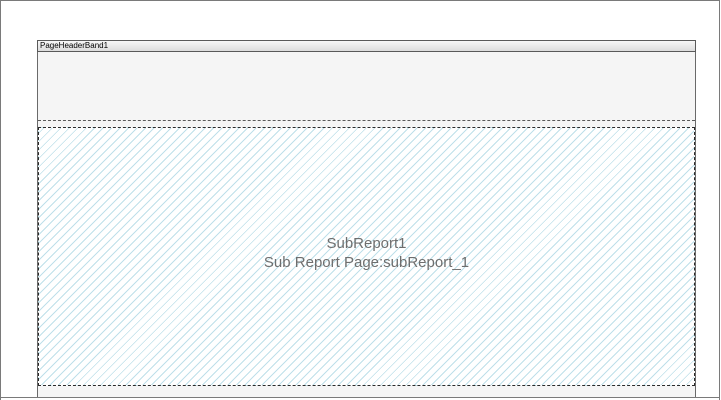  What do you see at coordinates (366, 391) in the screenshot?
I see `band-bottom-area` at bounding box center [366, 391].